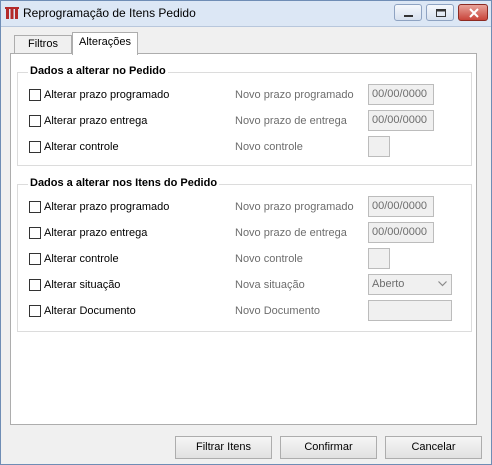  What do you see at coordinates (328, 447) in the screenshot?
I see `confirmar-button: Confirmar` at bounding box center [328, 447].